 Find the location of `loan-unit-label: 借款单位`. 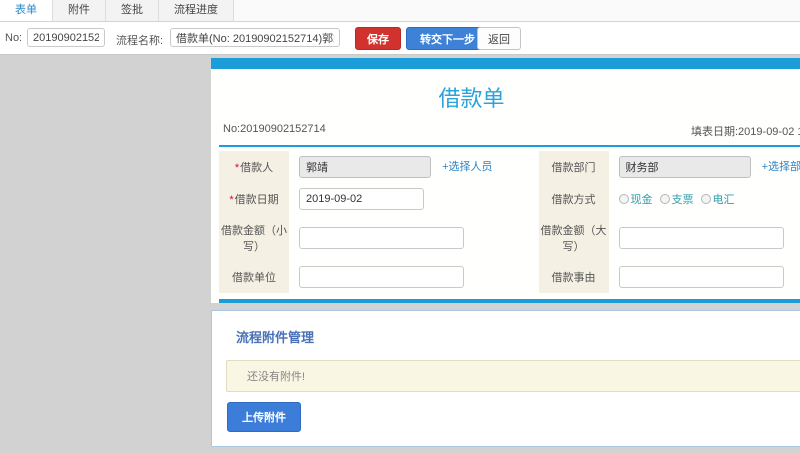

loan-unit-label: 借款单位 is located at coordinates (254, 278).